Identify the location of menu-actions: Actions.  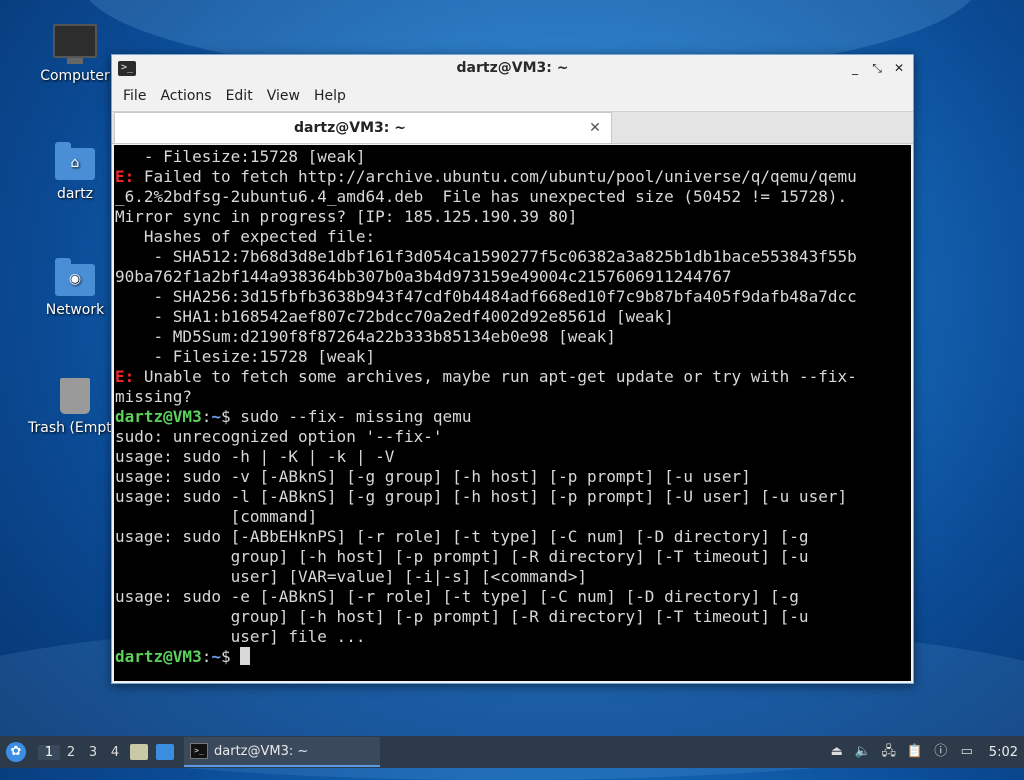
(185, 96).